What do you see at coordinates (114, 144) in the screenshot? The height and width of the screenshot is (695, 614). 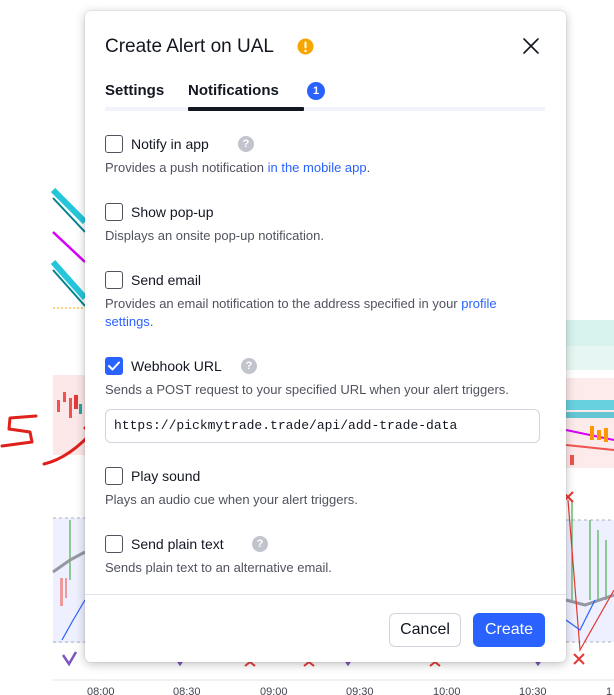 I see `notify-in-app-checkbox` at bounding box center [114, 144].